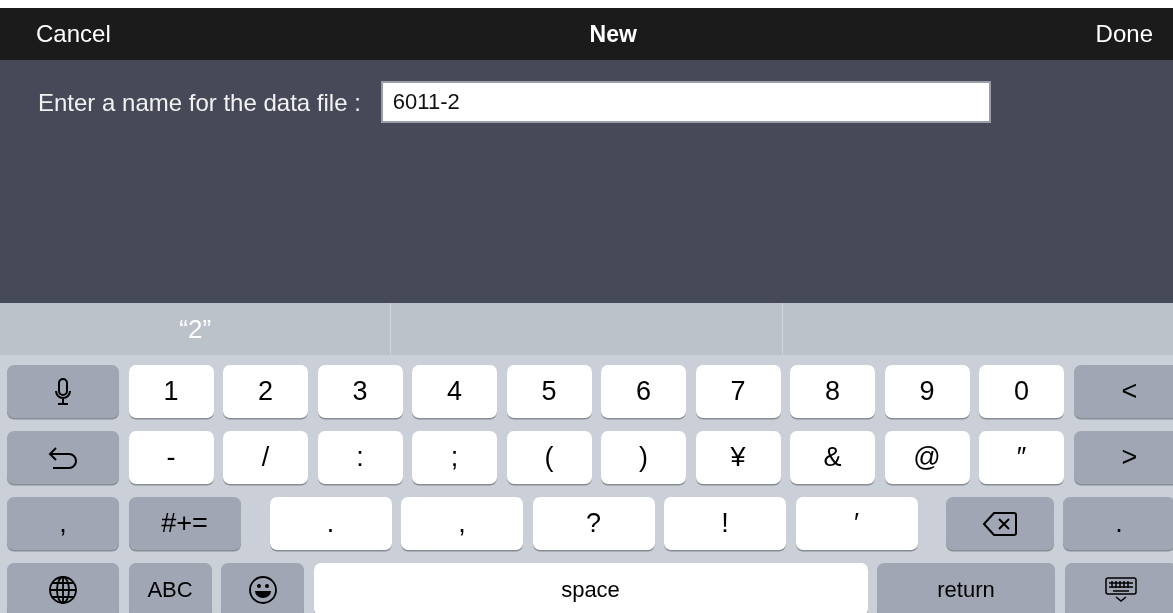  Describe the element at coordinates (360, 391) in the screenshot. I see `key: 3` at that location.